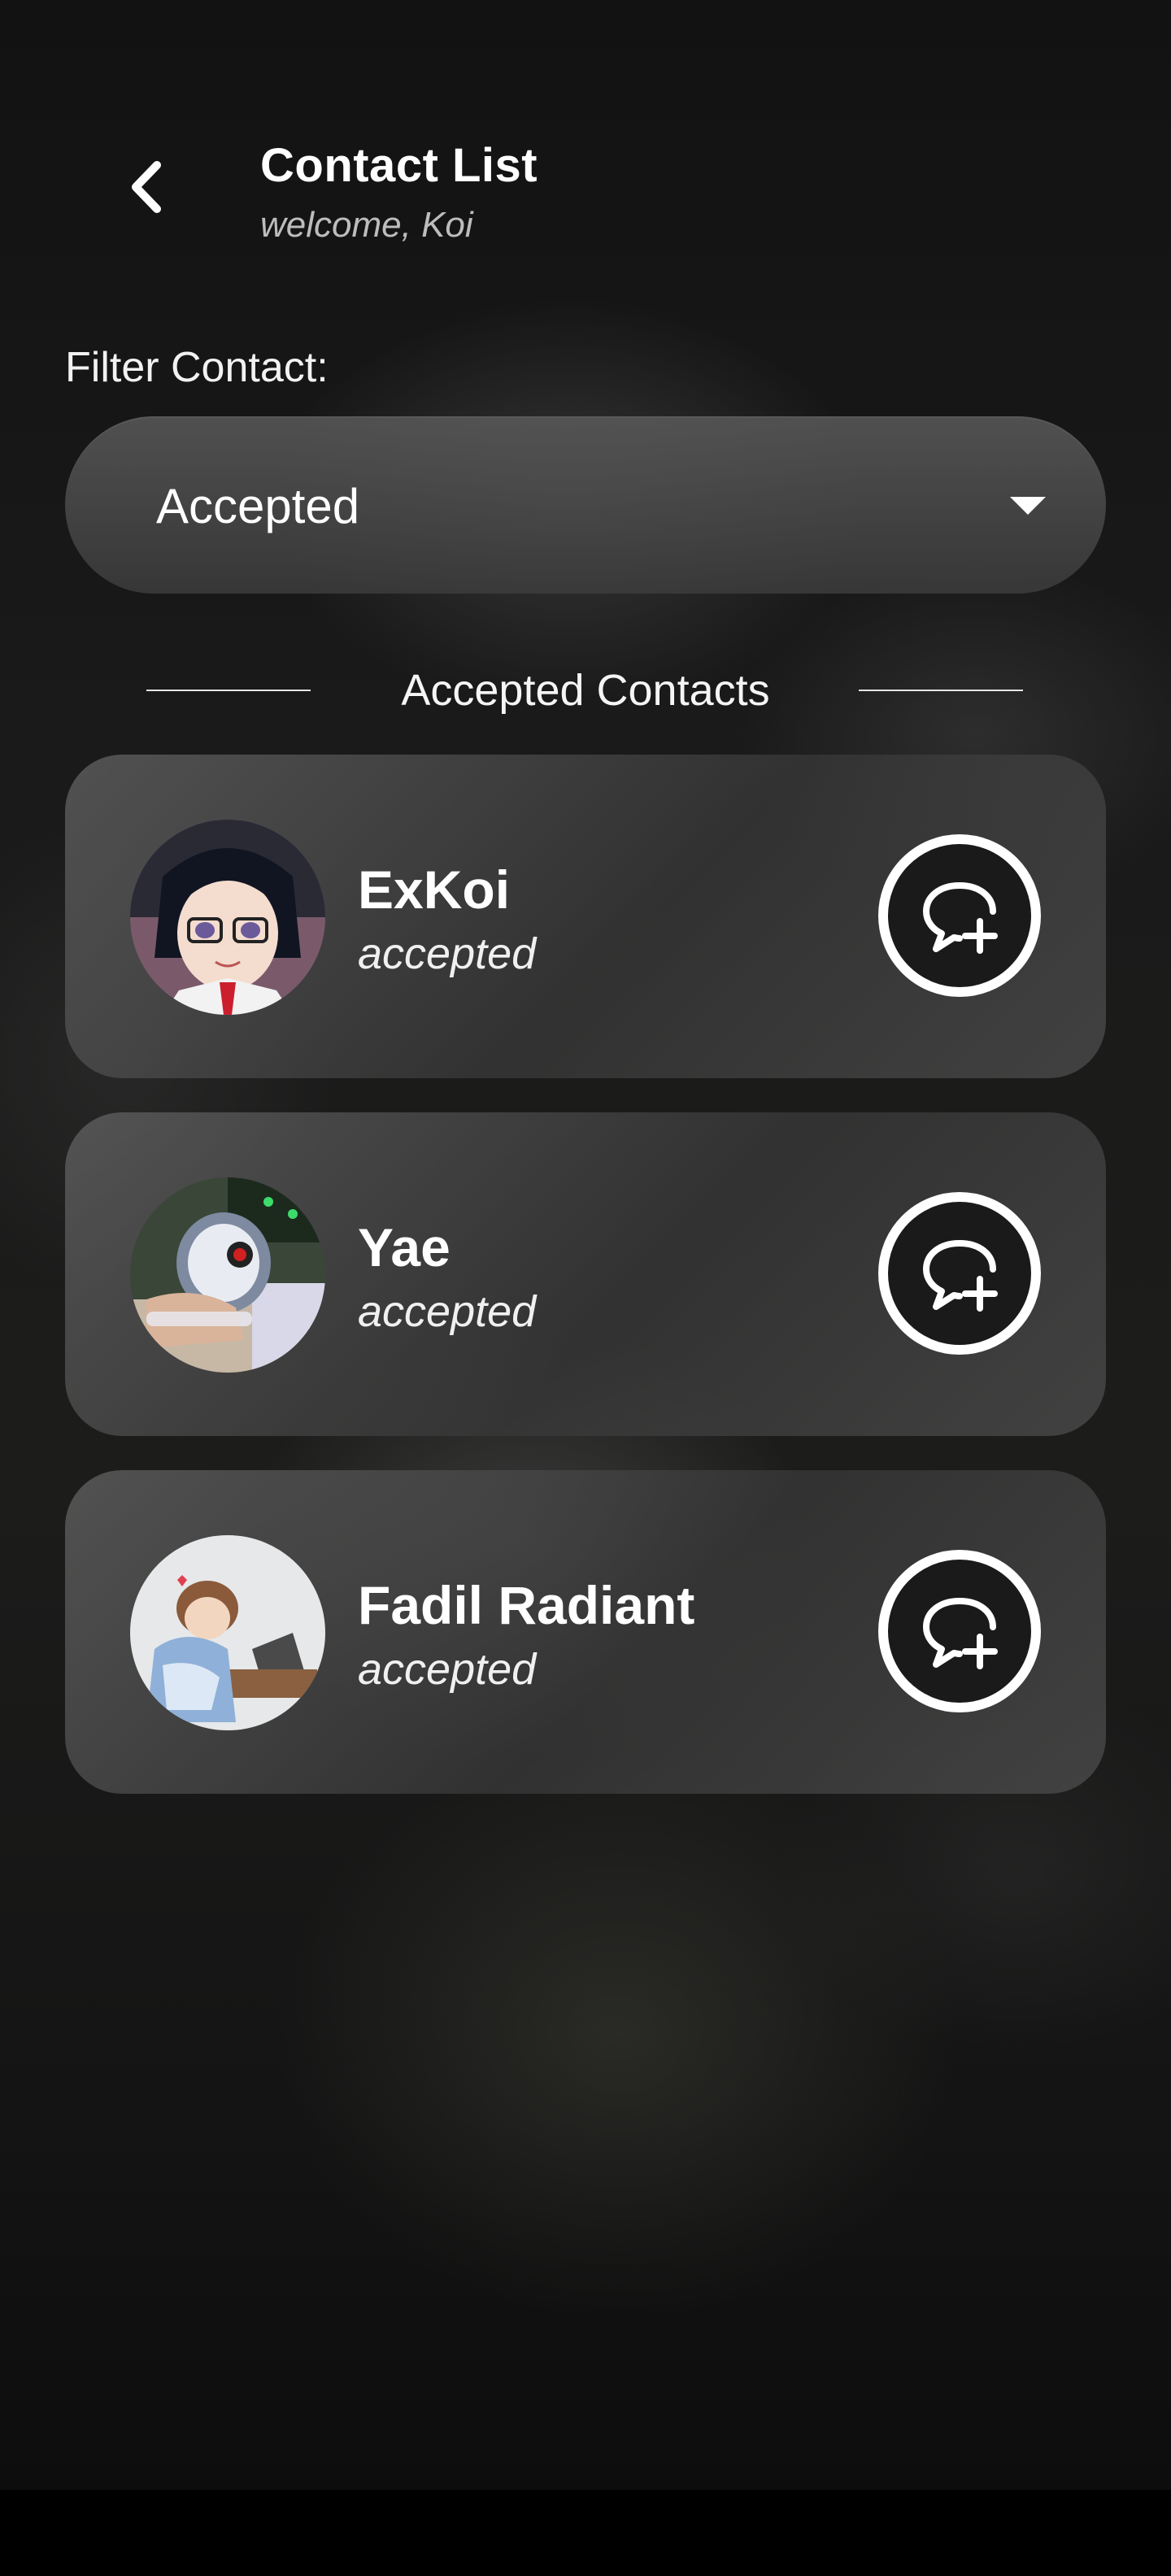 This screenshot has height=2576, width=1171. I want to click on header: Contact List welcome, Koi, so click(585, 146).